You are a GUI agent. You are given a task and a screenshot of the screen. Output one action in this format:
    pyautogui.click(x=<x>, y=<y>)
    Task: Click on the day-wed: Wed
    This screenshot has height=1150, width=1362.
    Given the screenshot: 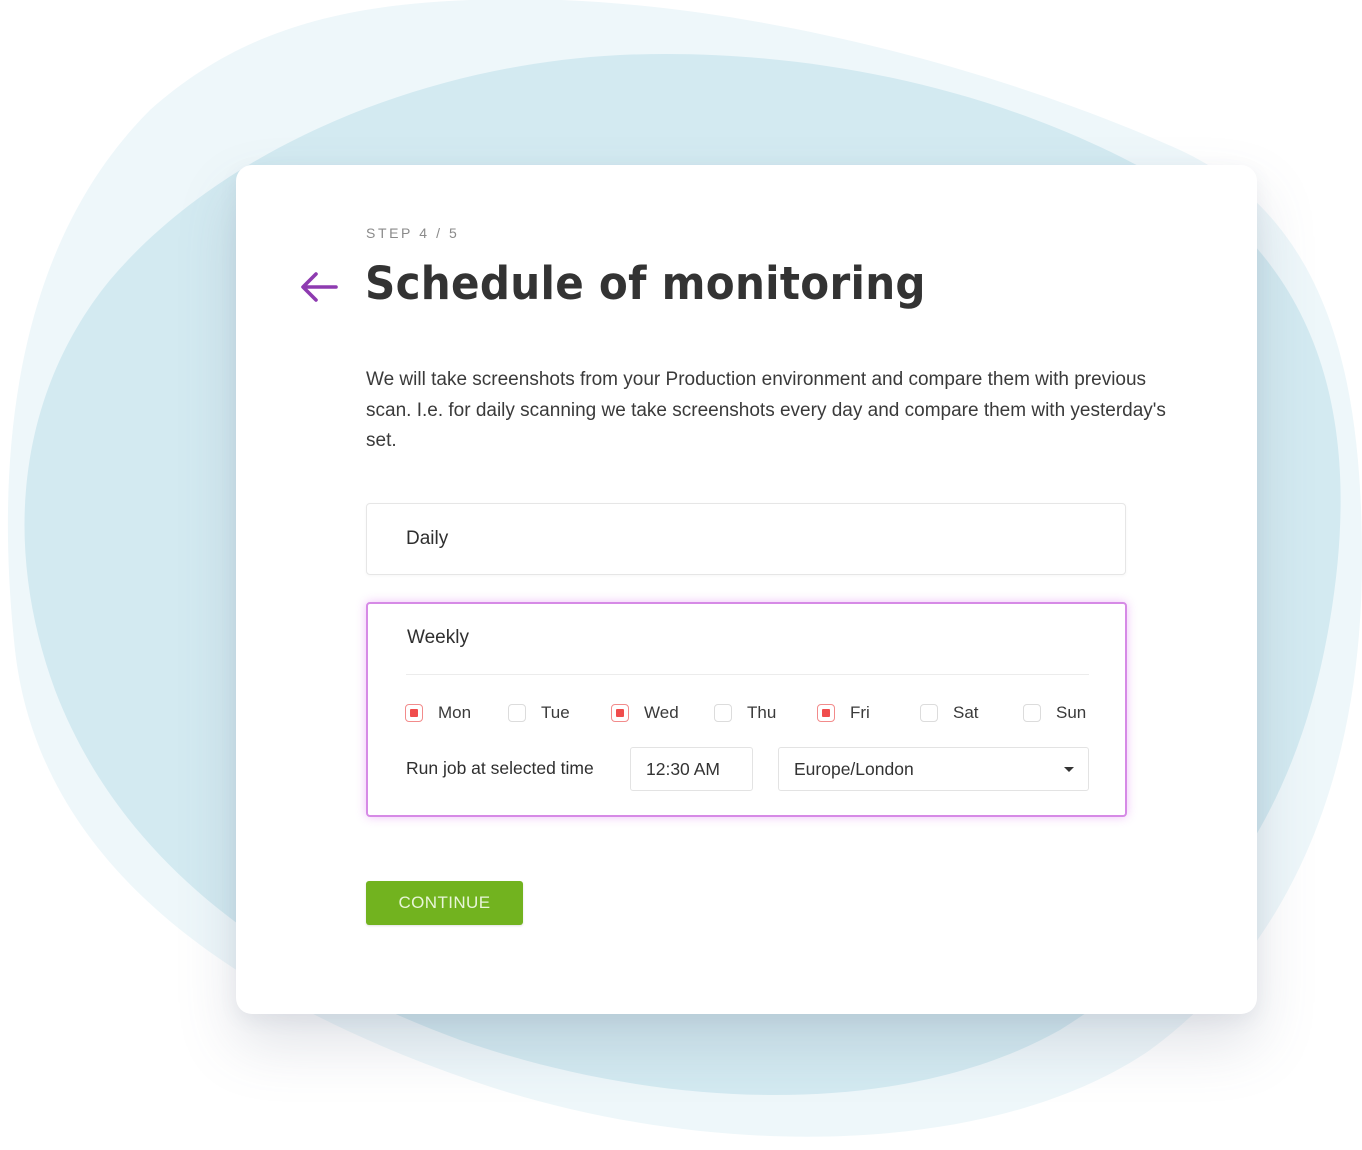 What is the action you would take?
    pyautogui.click(x=645, y=713)
    